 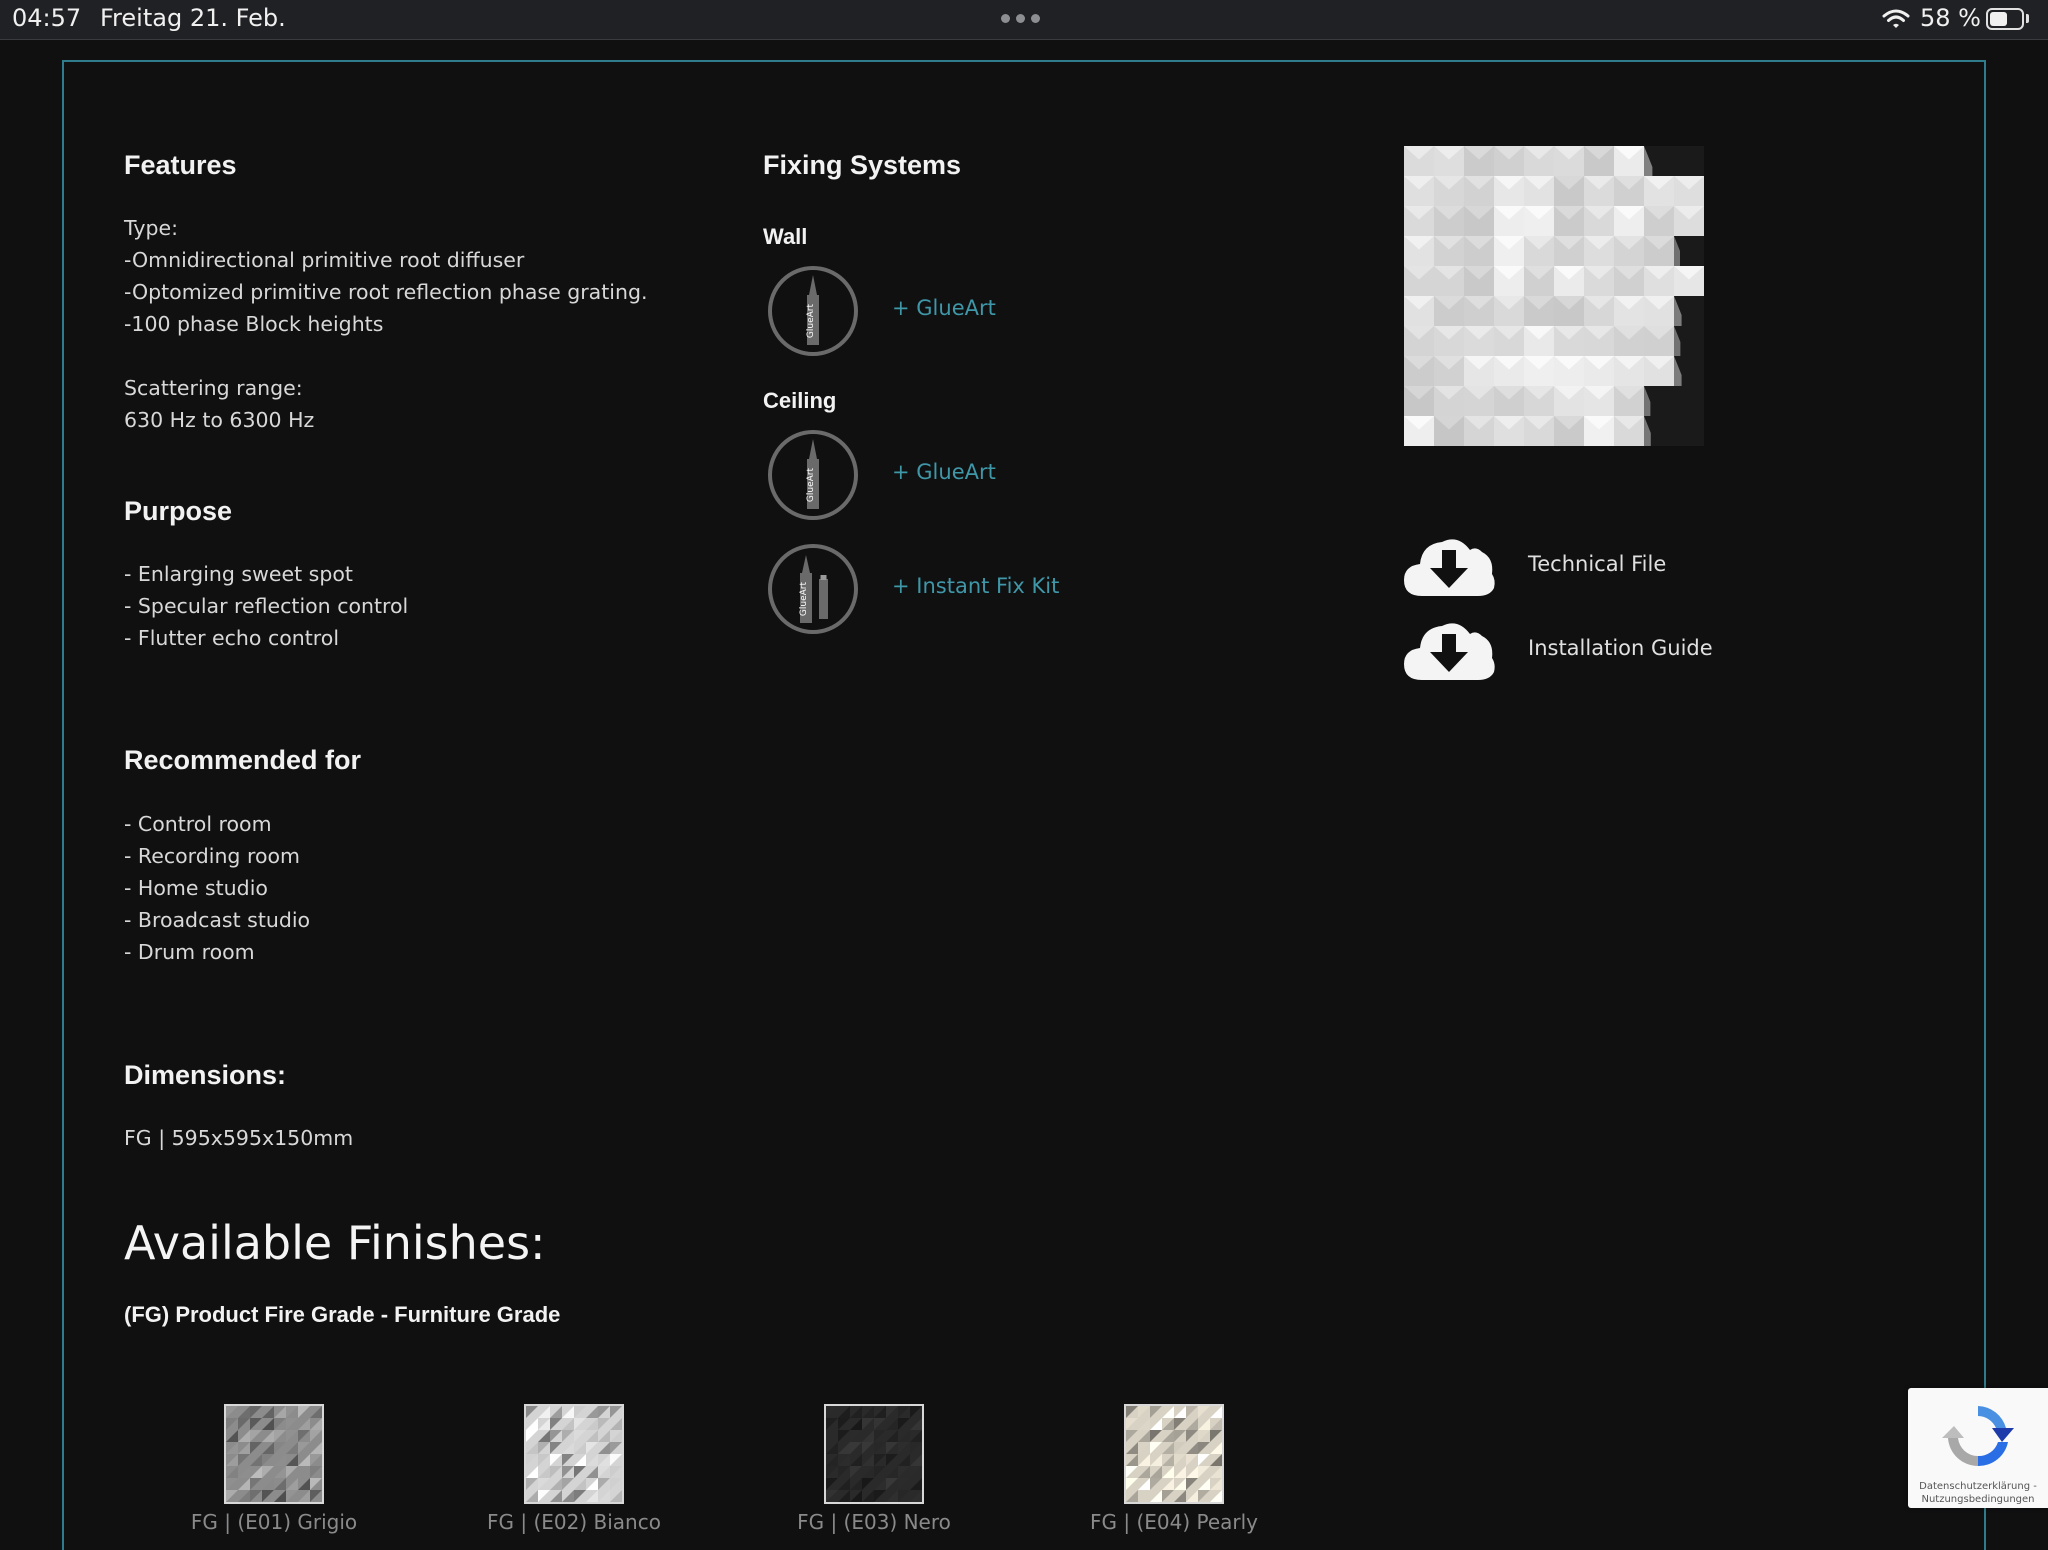 I want to click on recommended-title: Recommended for, so click(x=243, y=760).